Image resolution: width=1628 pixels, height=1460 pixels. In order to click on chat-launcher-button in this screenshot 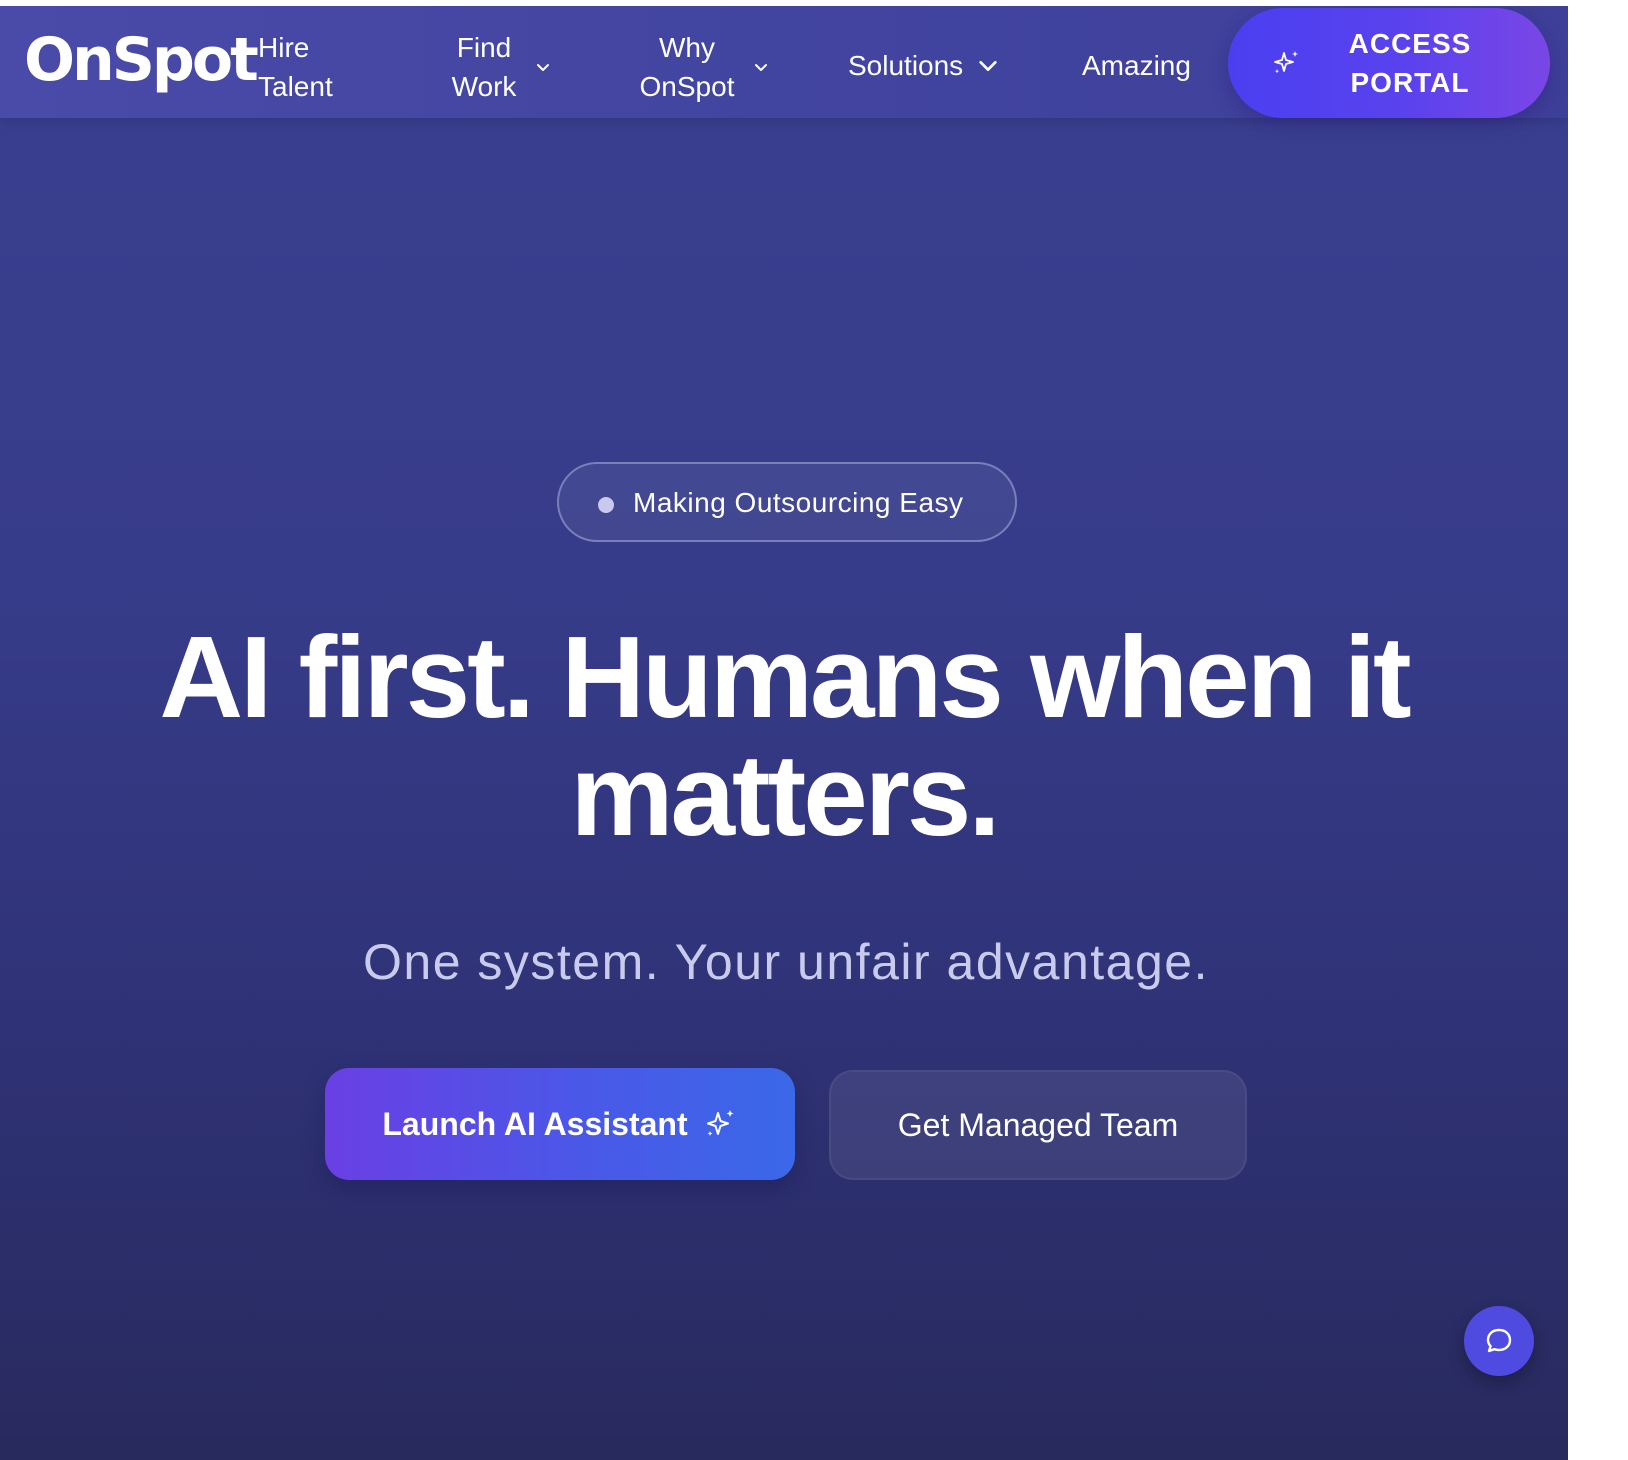, I will do `click(1499, 1341)`.